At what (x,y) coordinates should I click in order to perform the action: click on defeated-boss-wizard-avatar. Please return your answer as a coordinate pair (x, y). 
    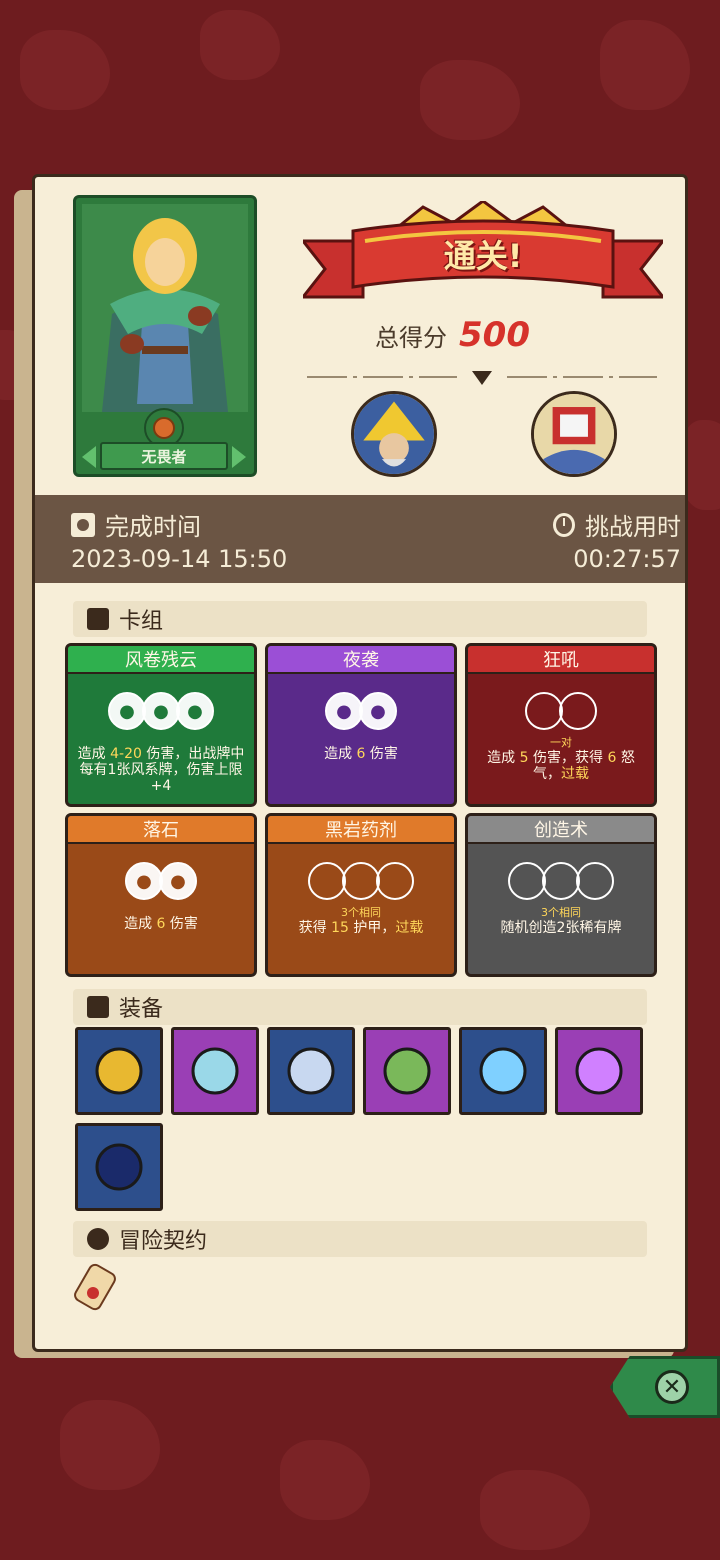
    Looking at the image, I should click on (394, 434).